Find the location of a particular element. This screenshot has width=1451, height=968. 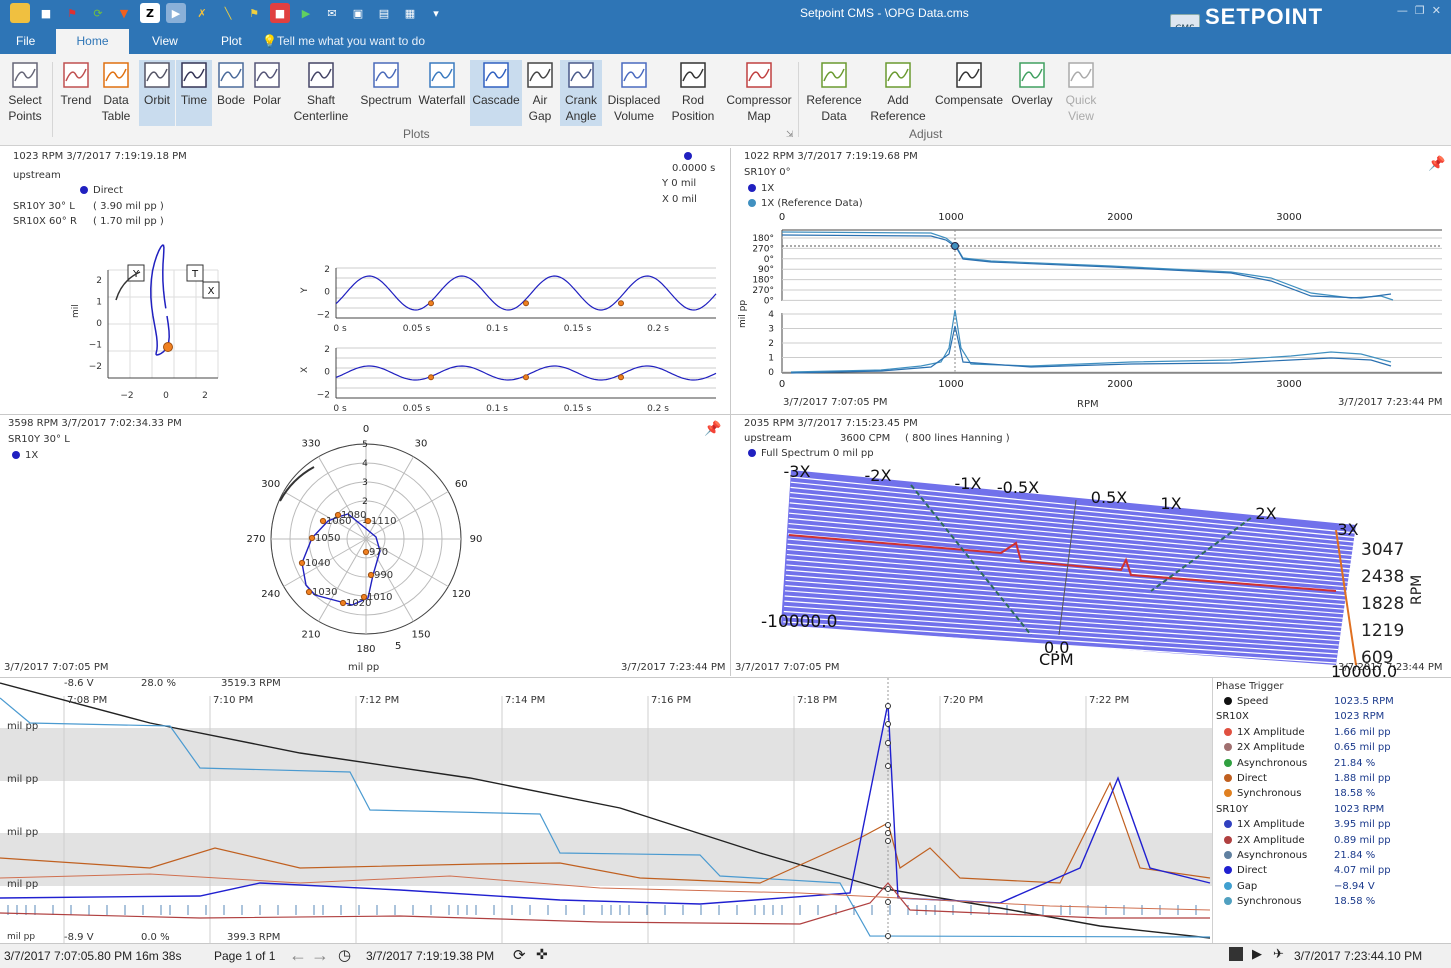

polar-angle-label: 330 is located at coordinates (310, 444).